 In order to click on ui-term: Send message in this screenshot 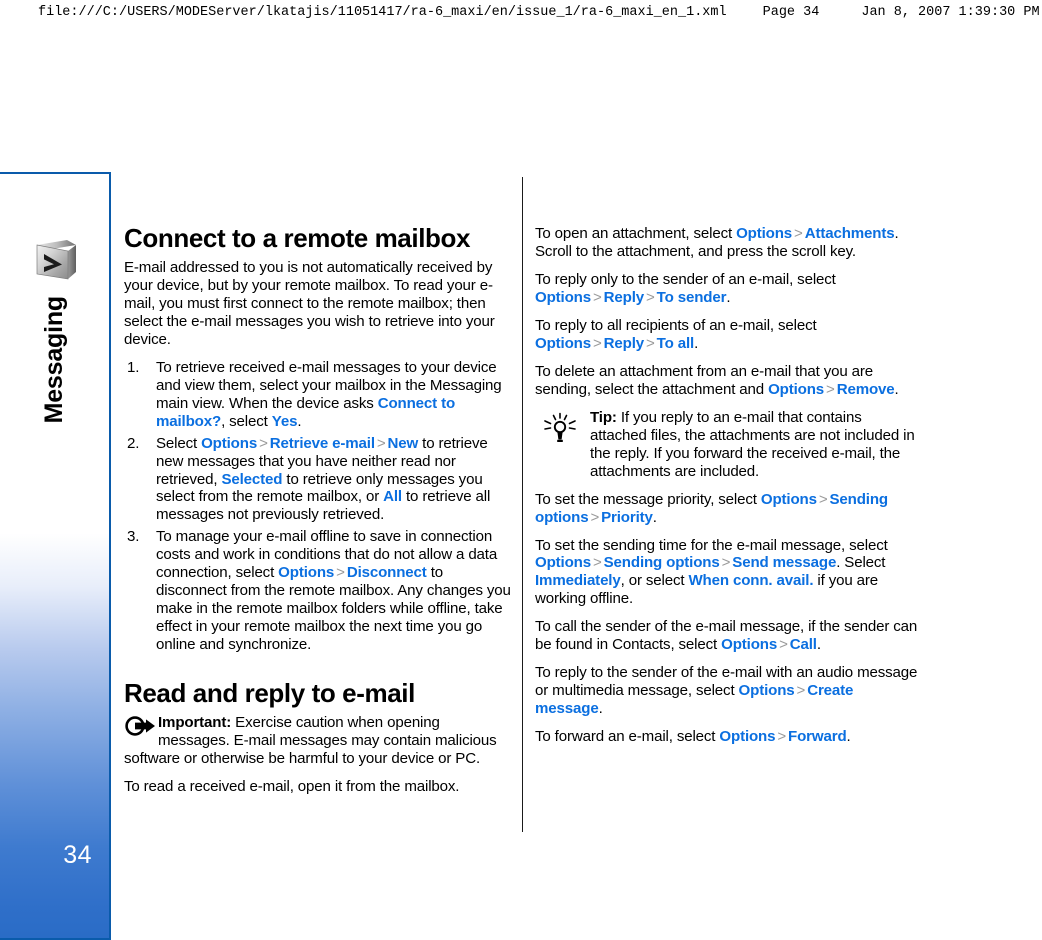, I will do `click(784, 563)`.